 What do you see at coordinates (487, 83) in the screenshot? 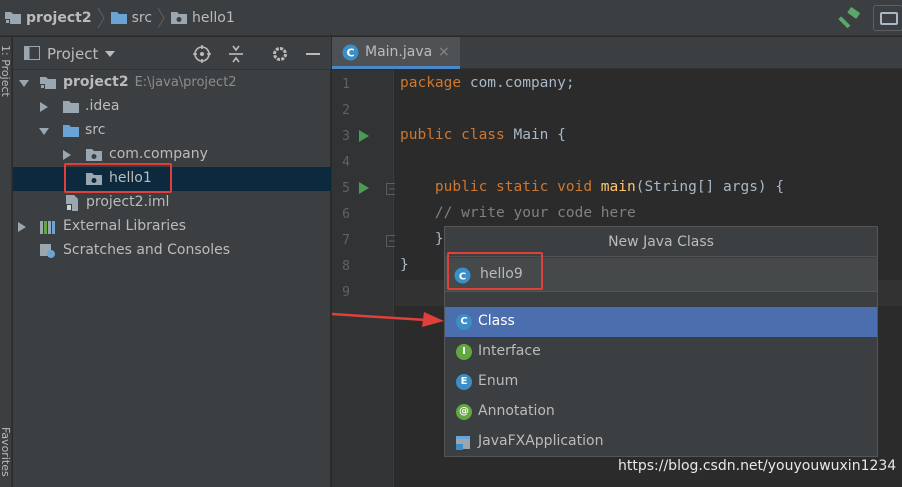
I see `code-line-1: package com.company;` at bounding box center [487, 83].